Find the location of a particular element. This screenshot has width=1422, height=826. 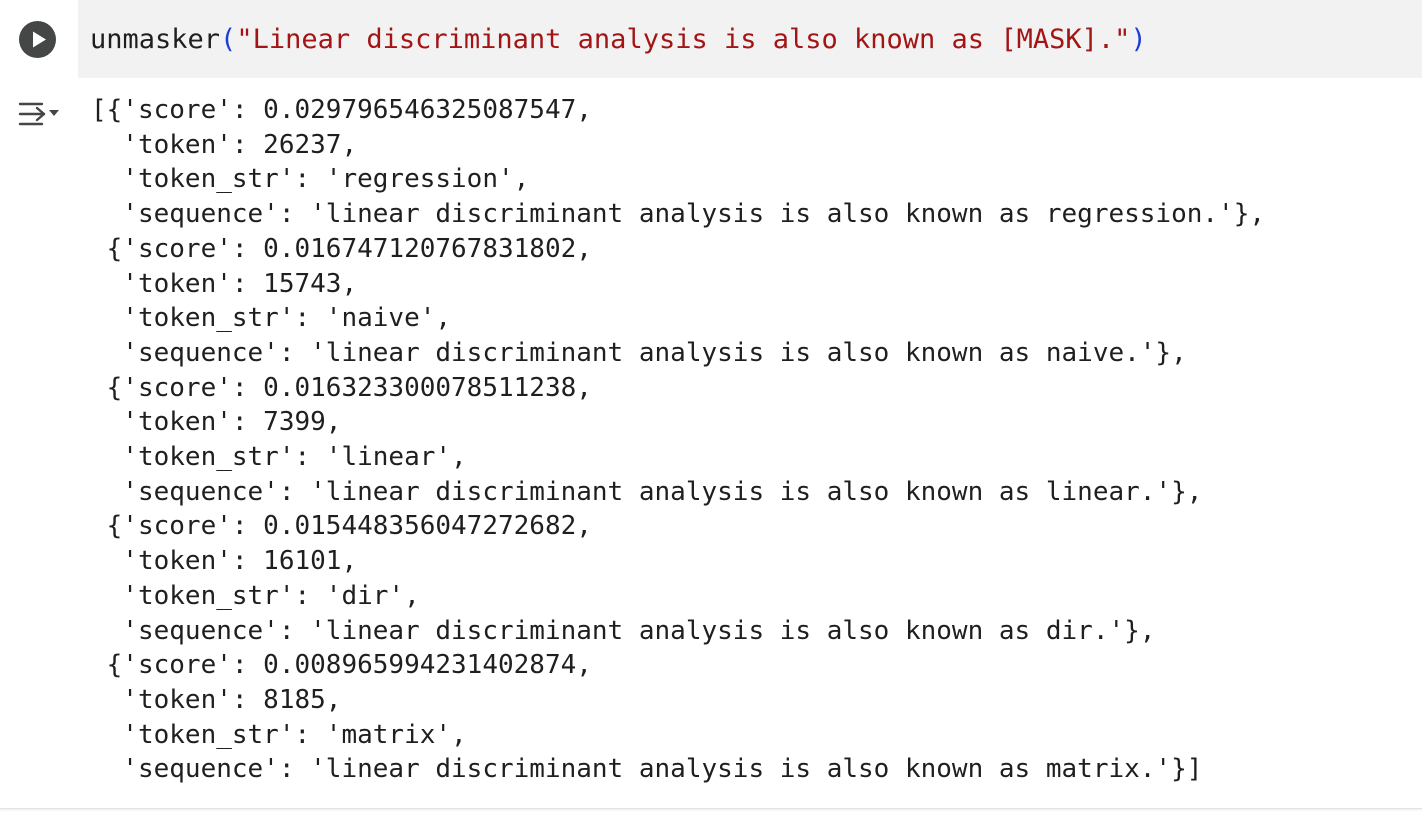

output-line: {'score': 0.015448356047272682, is located at coordinates (341, 526).